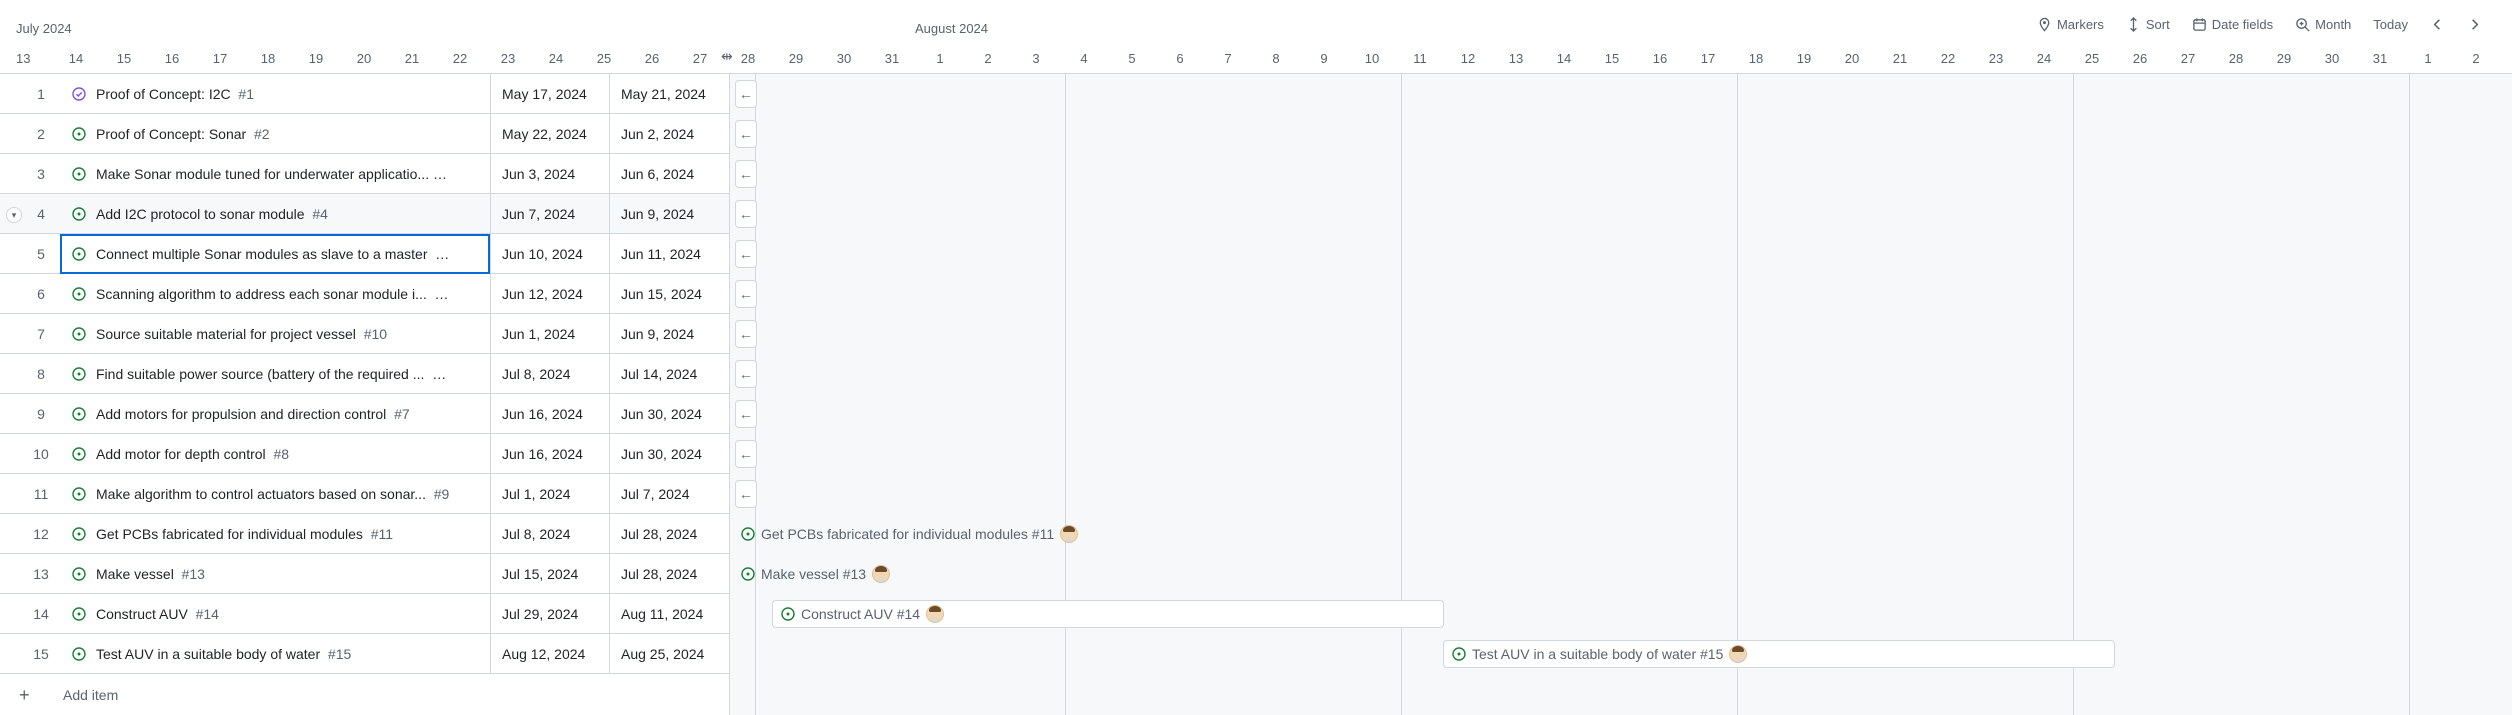 The width and height of the screenshot is (2512, 715). What do you see at coordinates (1459, 654) in the screenshot?
I see `issue-opened-icon` at bounding box center [1459, 654].